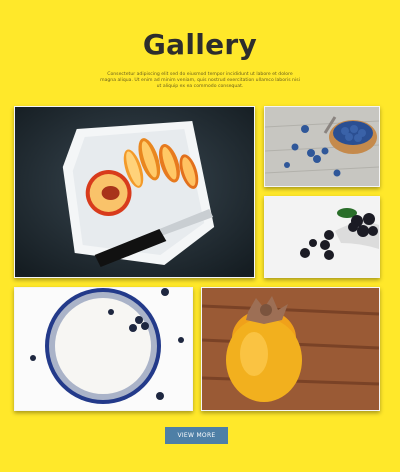 This screenshot has height=472, width=400. What do you see at coordinates (290, 349) in the screenshot?
I see `gallery-photo-persimmon` at bounding box center [290, 349].